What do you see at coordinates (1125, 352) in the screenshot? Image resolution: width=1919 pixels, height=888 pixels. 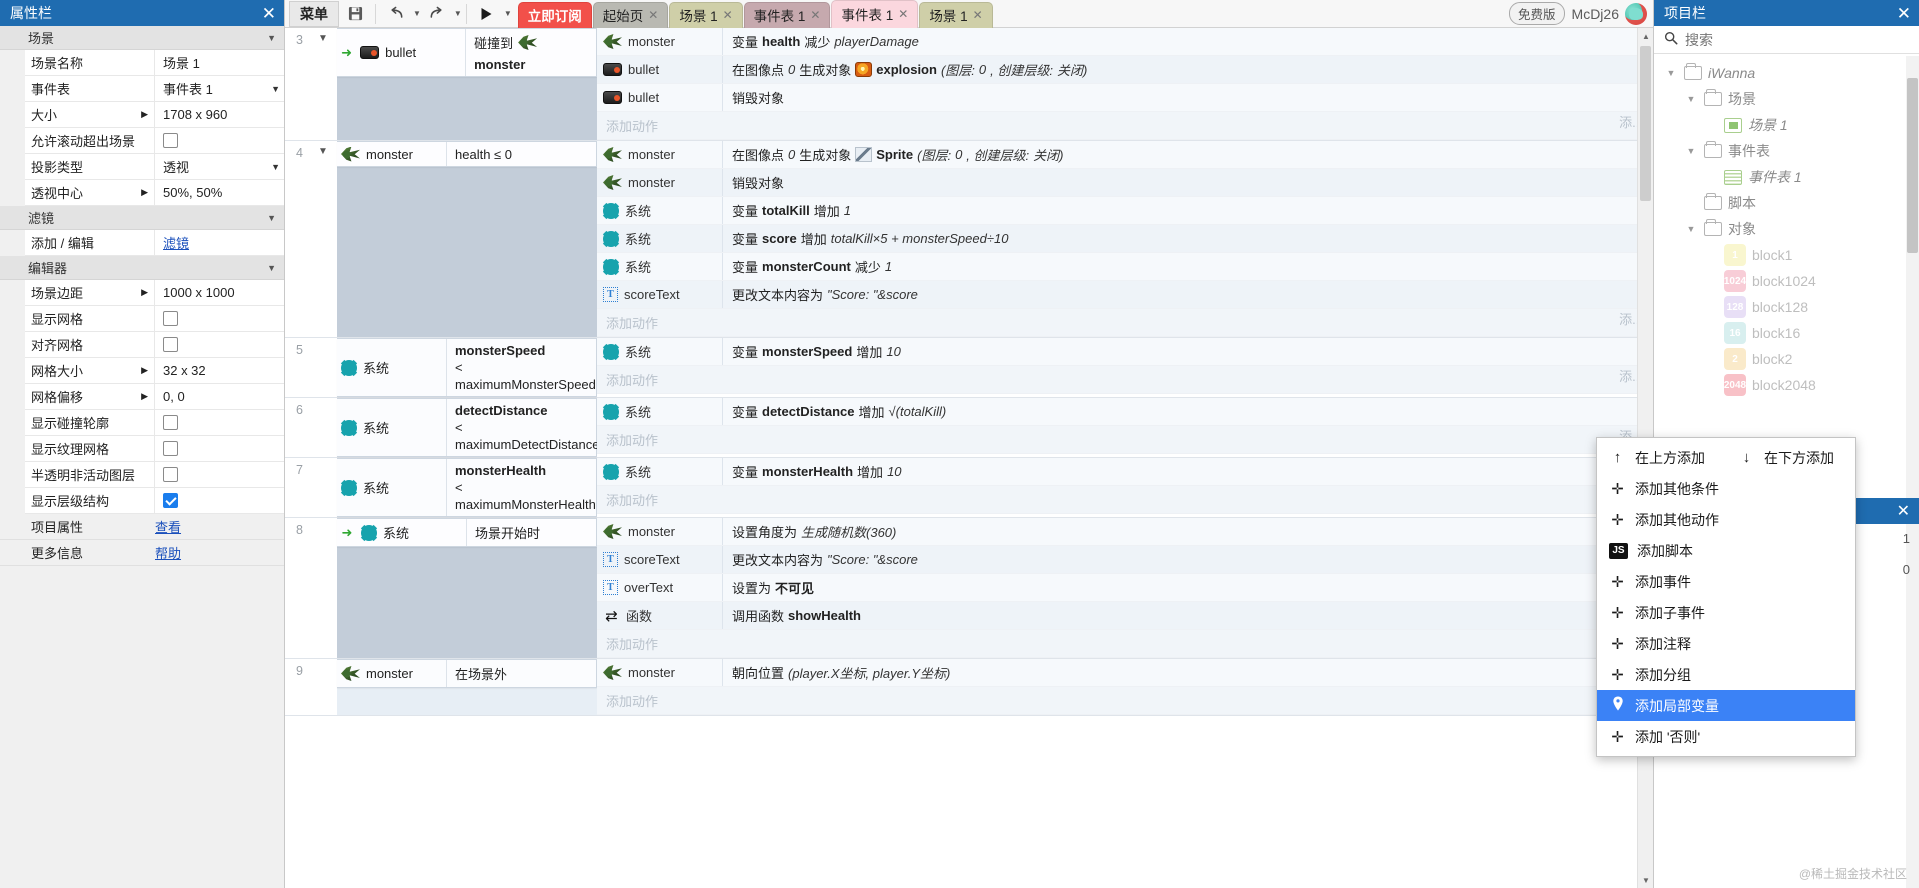 I see `action-row: 系统 变量 monsterSpeed 增加 10` at bounding box center [1125, 352].